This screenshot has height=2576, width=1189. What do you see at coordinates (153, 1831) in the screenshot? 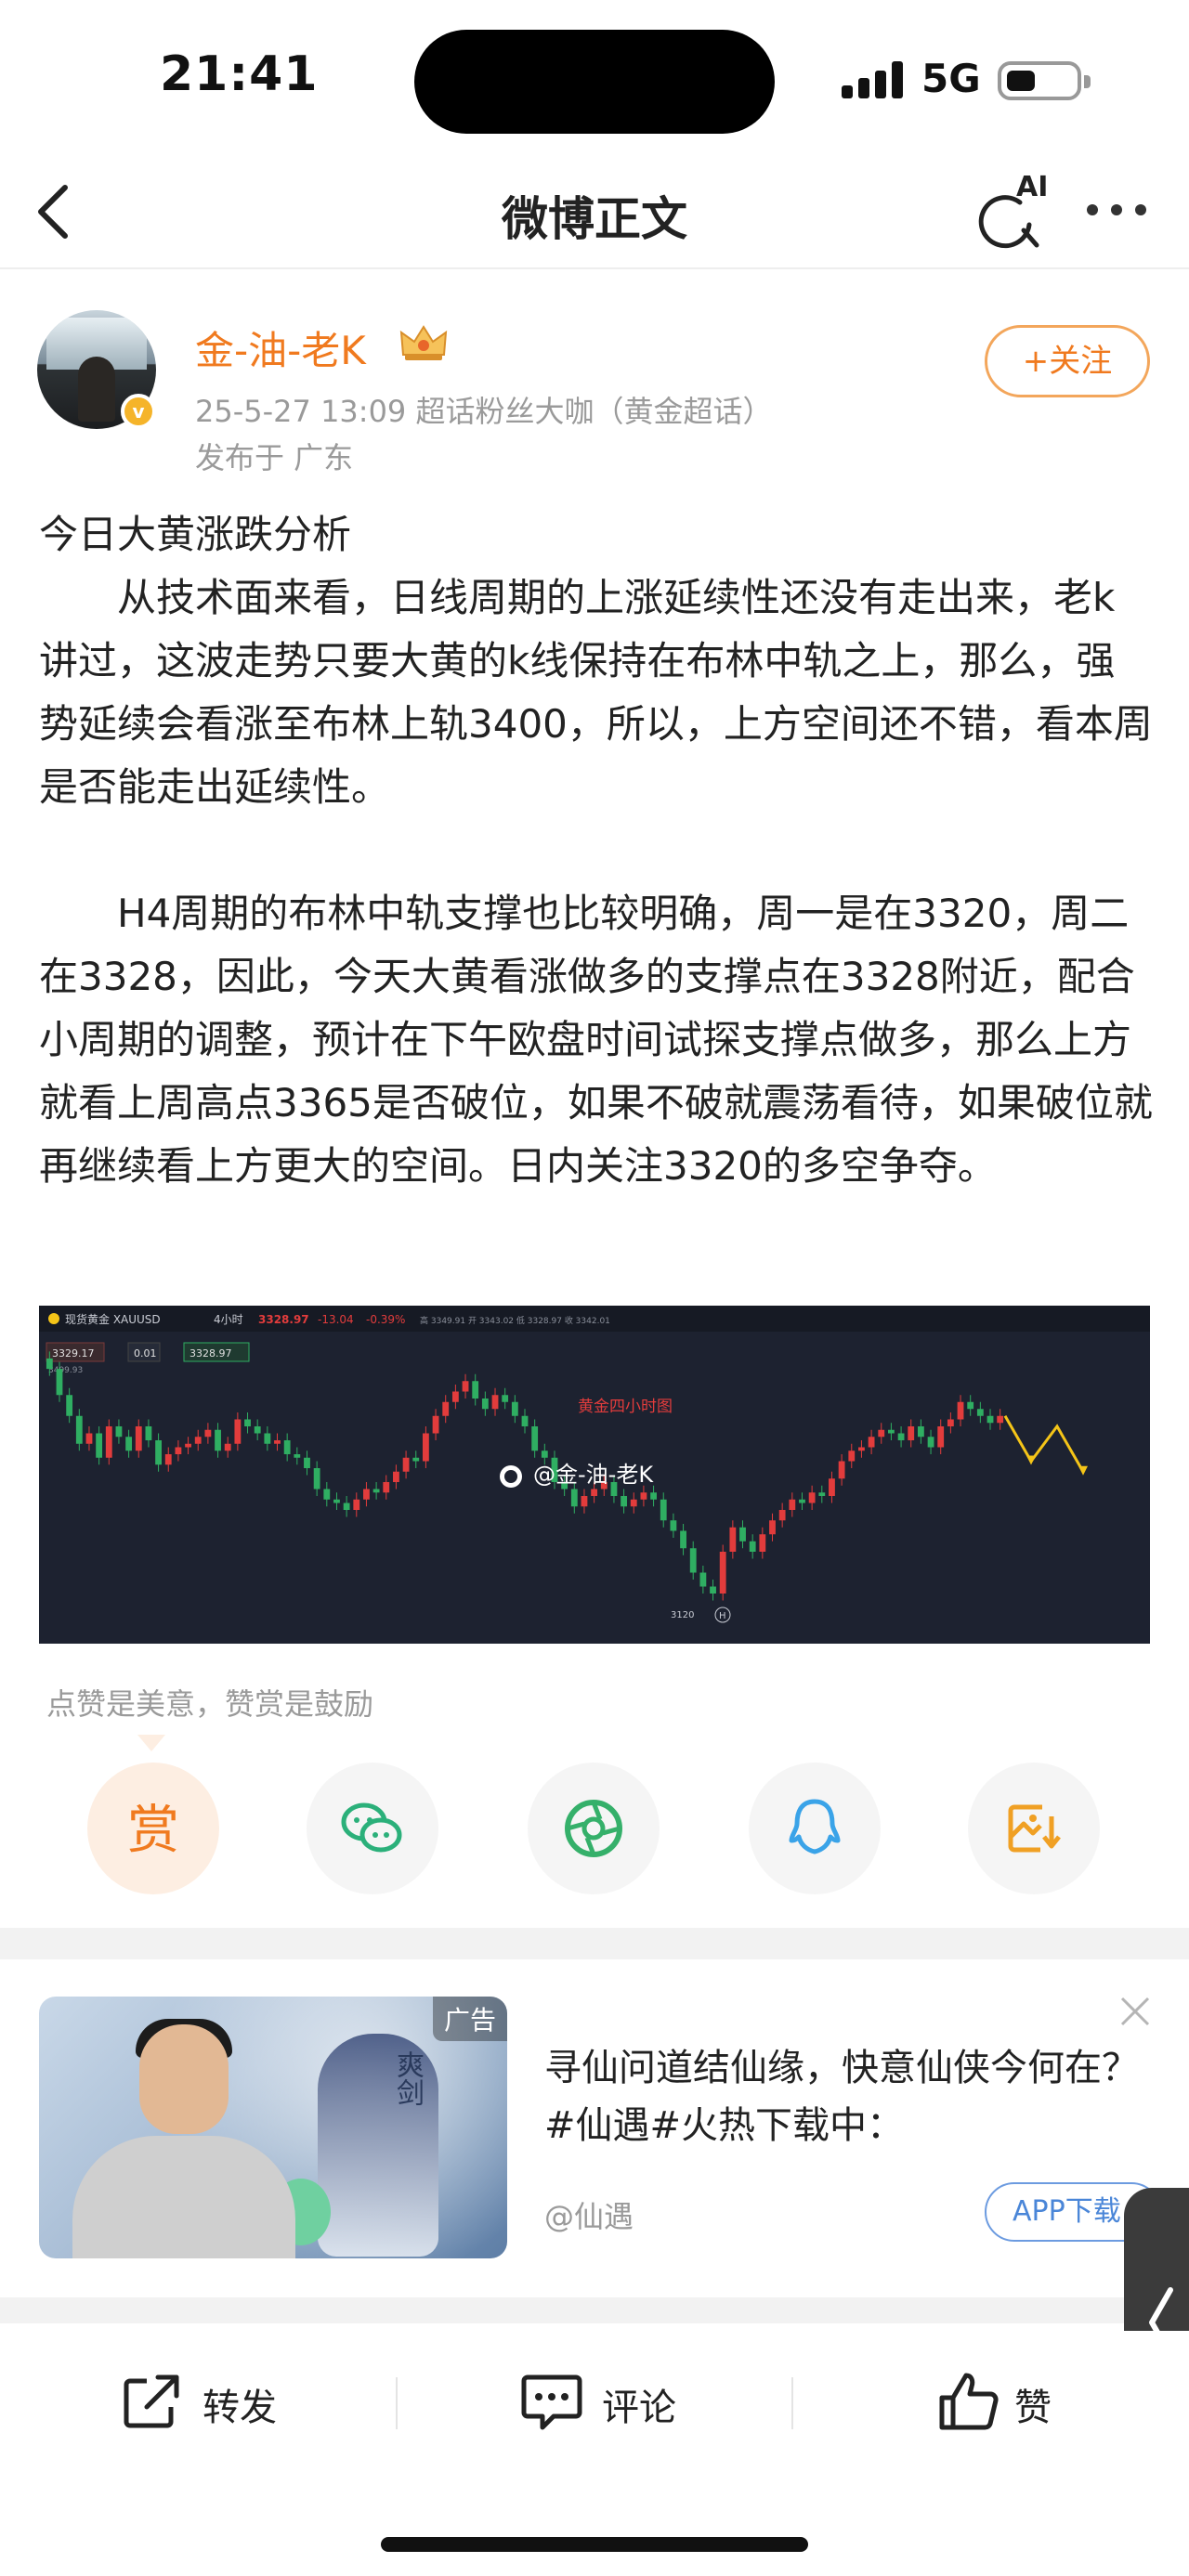
I see `reward-label: 赏` at bounding box center [153, 1831].